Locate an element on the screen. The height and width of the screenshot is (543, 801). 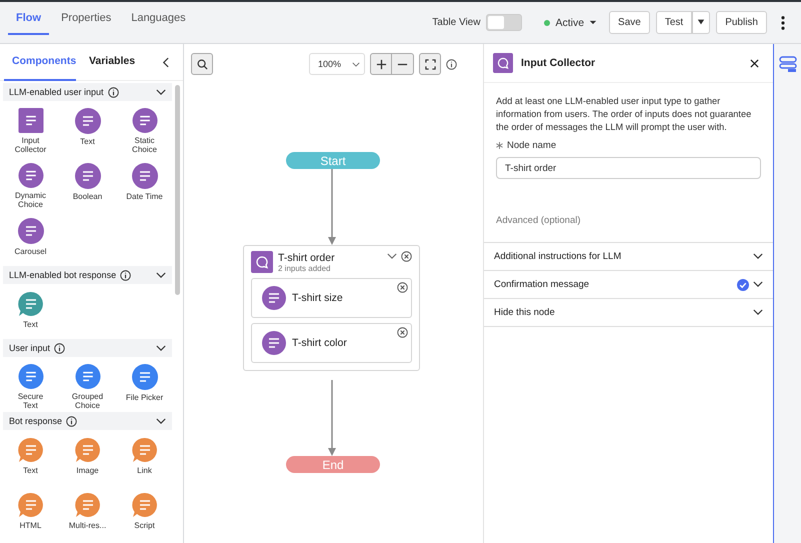
category-header: Bot response is located at coordinates (87, 421).